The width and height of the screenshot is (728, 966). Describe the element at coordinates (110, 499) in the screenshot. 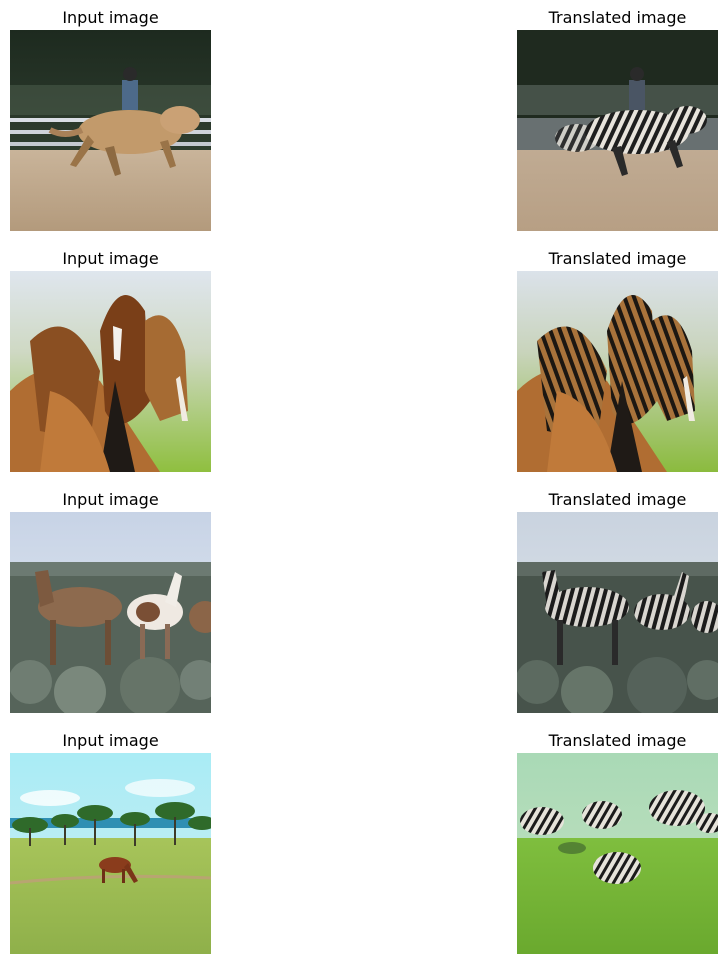

I see `input-title-3: Input image` at that location.